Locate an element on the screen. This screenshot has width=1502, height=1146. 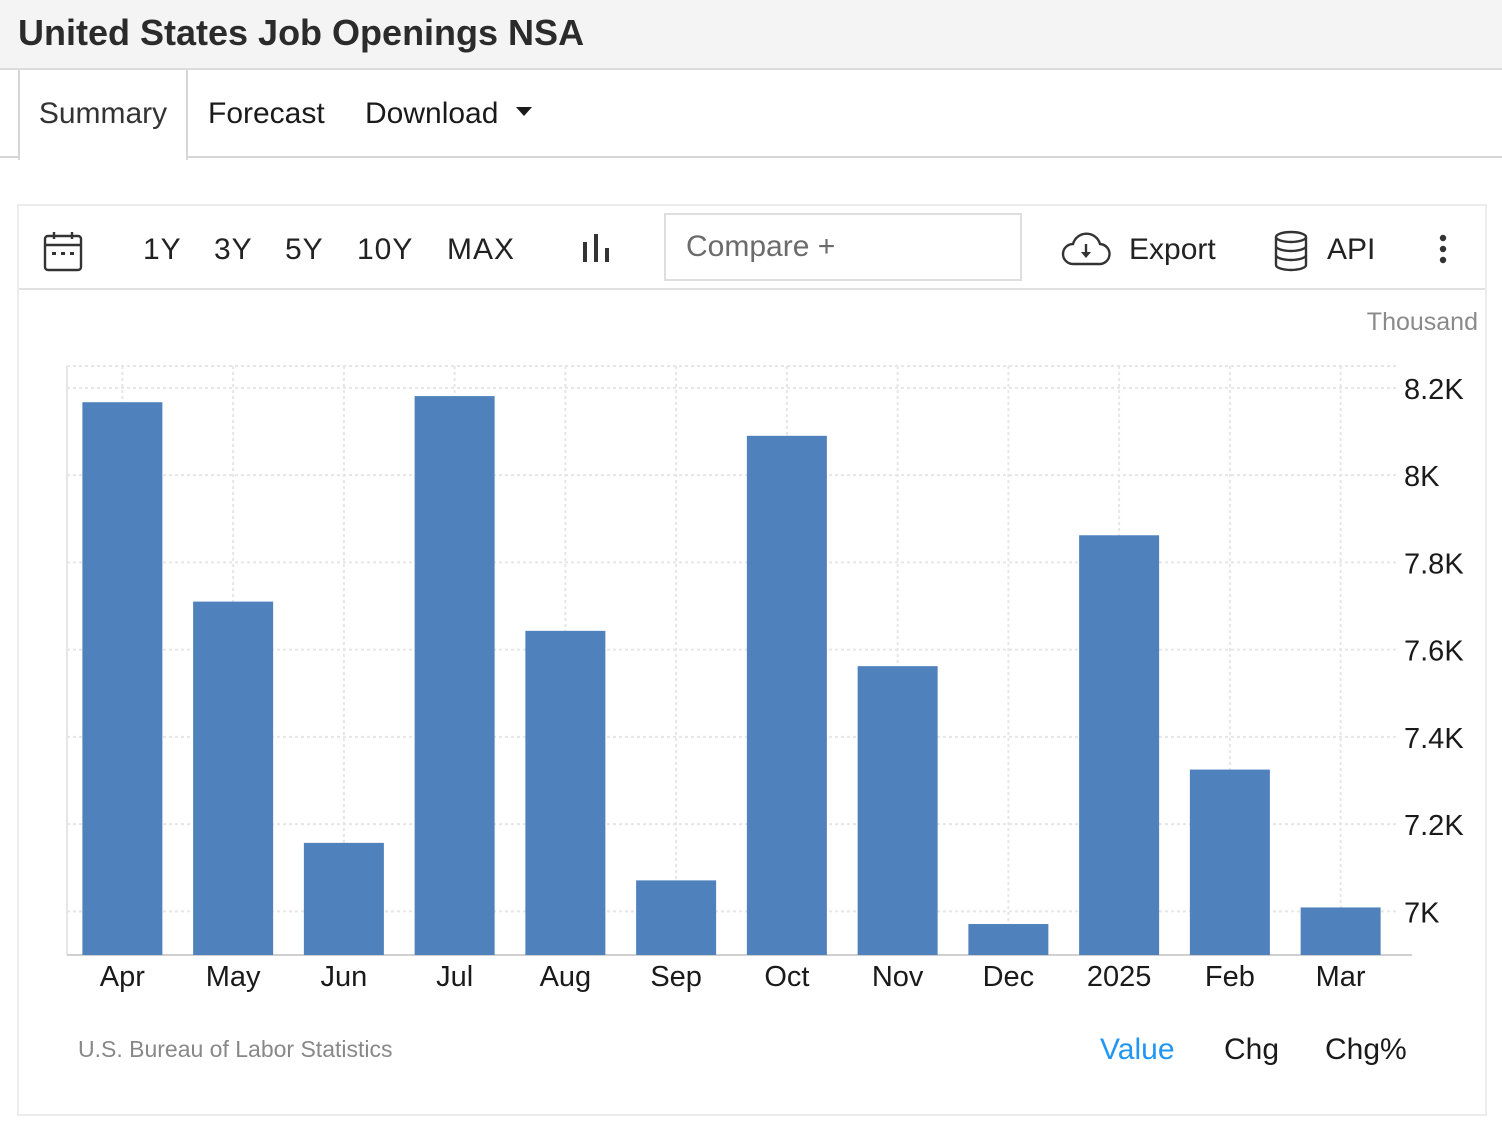
y-tick-label: 8.2K is located at coordinates (1434, 390).